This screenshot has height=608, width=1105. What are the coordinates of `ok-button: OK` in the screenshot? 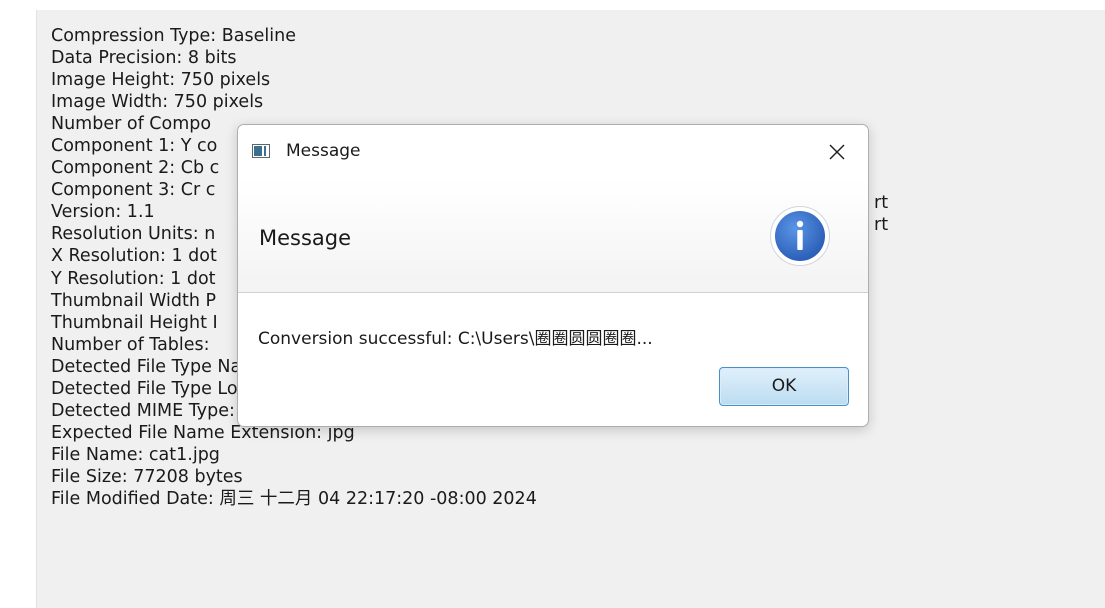 It's located at (784, 386).